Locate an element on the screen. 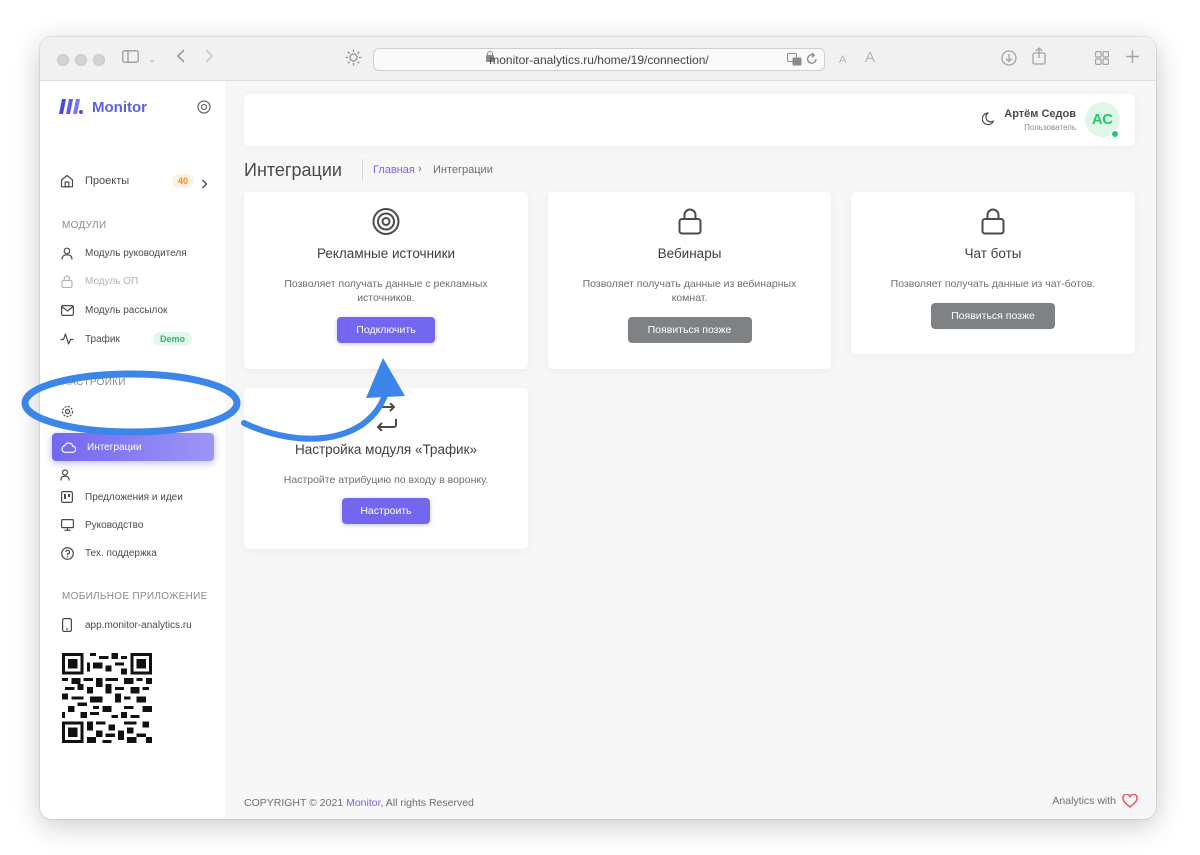  board-icon is located at coordinates (67, 497).